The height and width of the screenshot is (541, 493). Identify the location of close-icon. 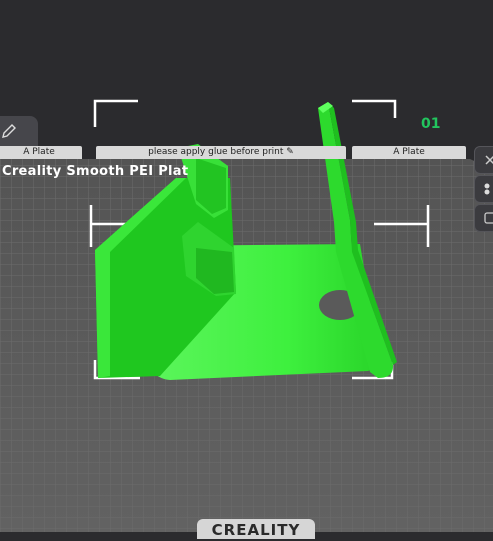
(489, 160).